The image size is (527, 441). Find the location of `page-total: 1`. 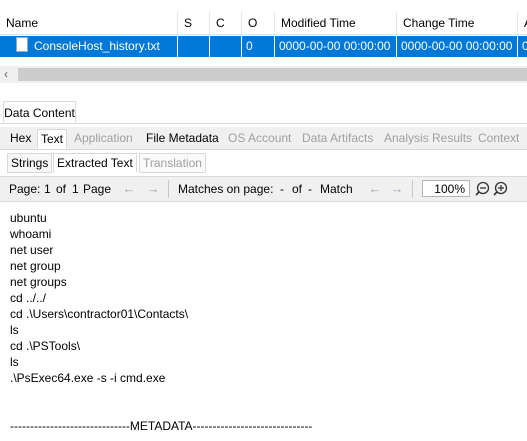

page-total: 1 is located at coordinates (75, 189).